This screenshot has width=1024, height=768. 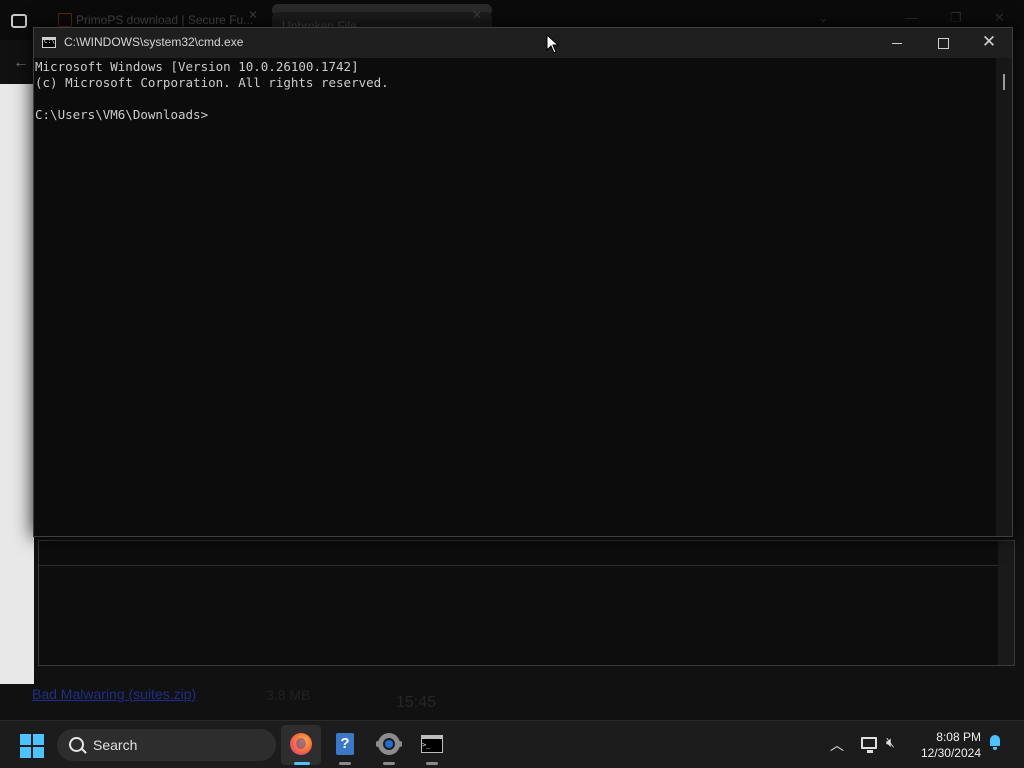 I want to click on taskbar-search: Search, so click(x=166, y=745).